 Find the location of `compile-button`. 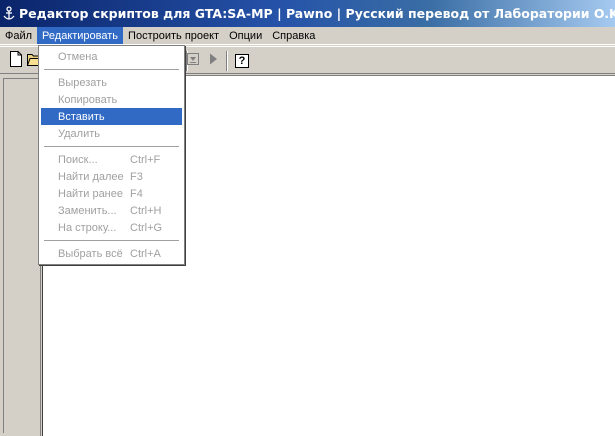

compile-button is located at coordinates (193, 61).